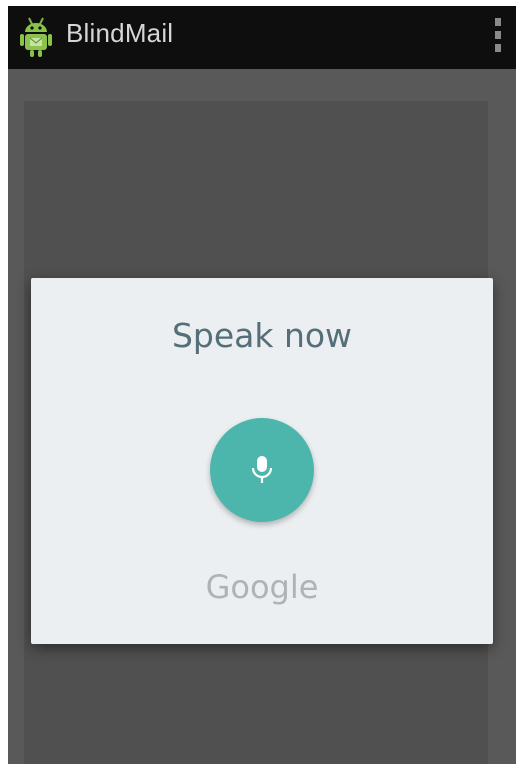  I want to click on google-logo: Google, so click(262, 587).